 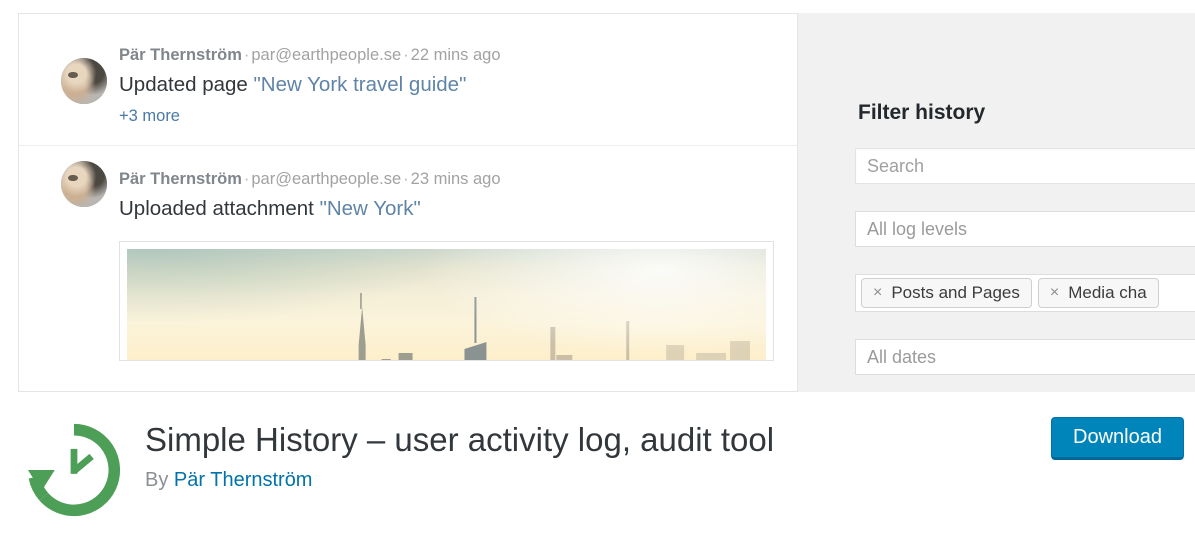 I want to click on log-entry-action: Updated page "New York travel guide", so click(x=448, y=85).